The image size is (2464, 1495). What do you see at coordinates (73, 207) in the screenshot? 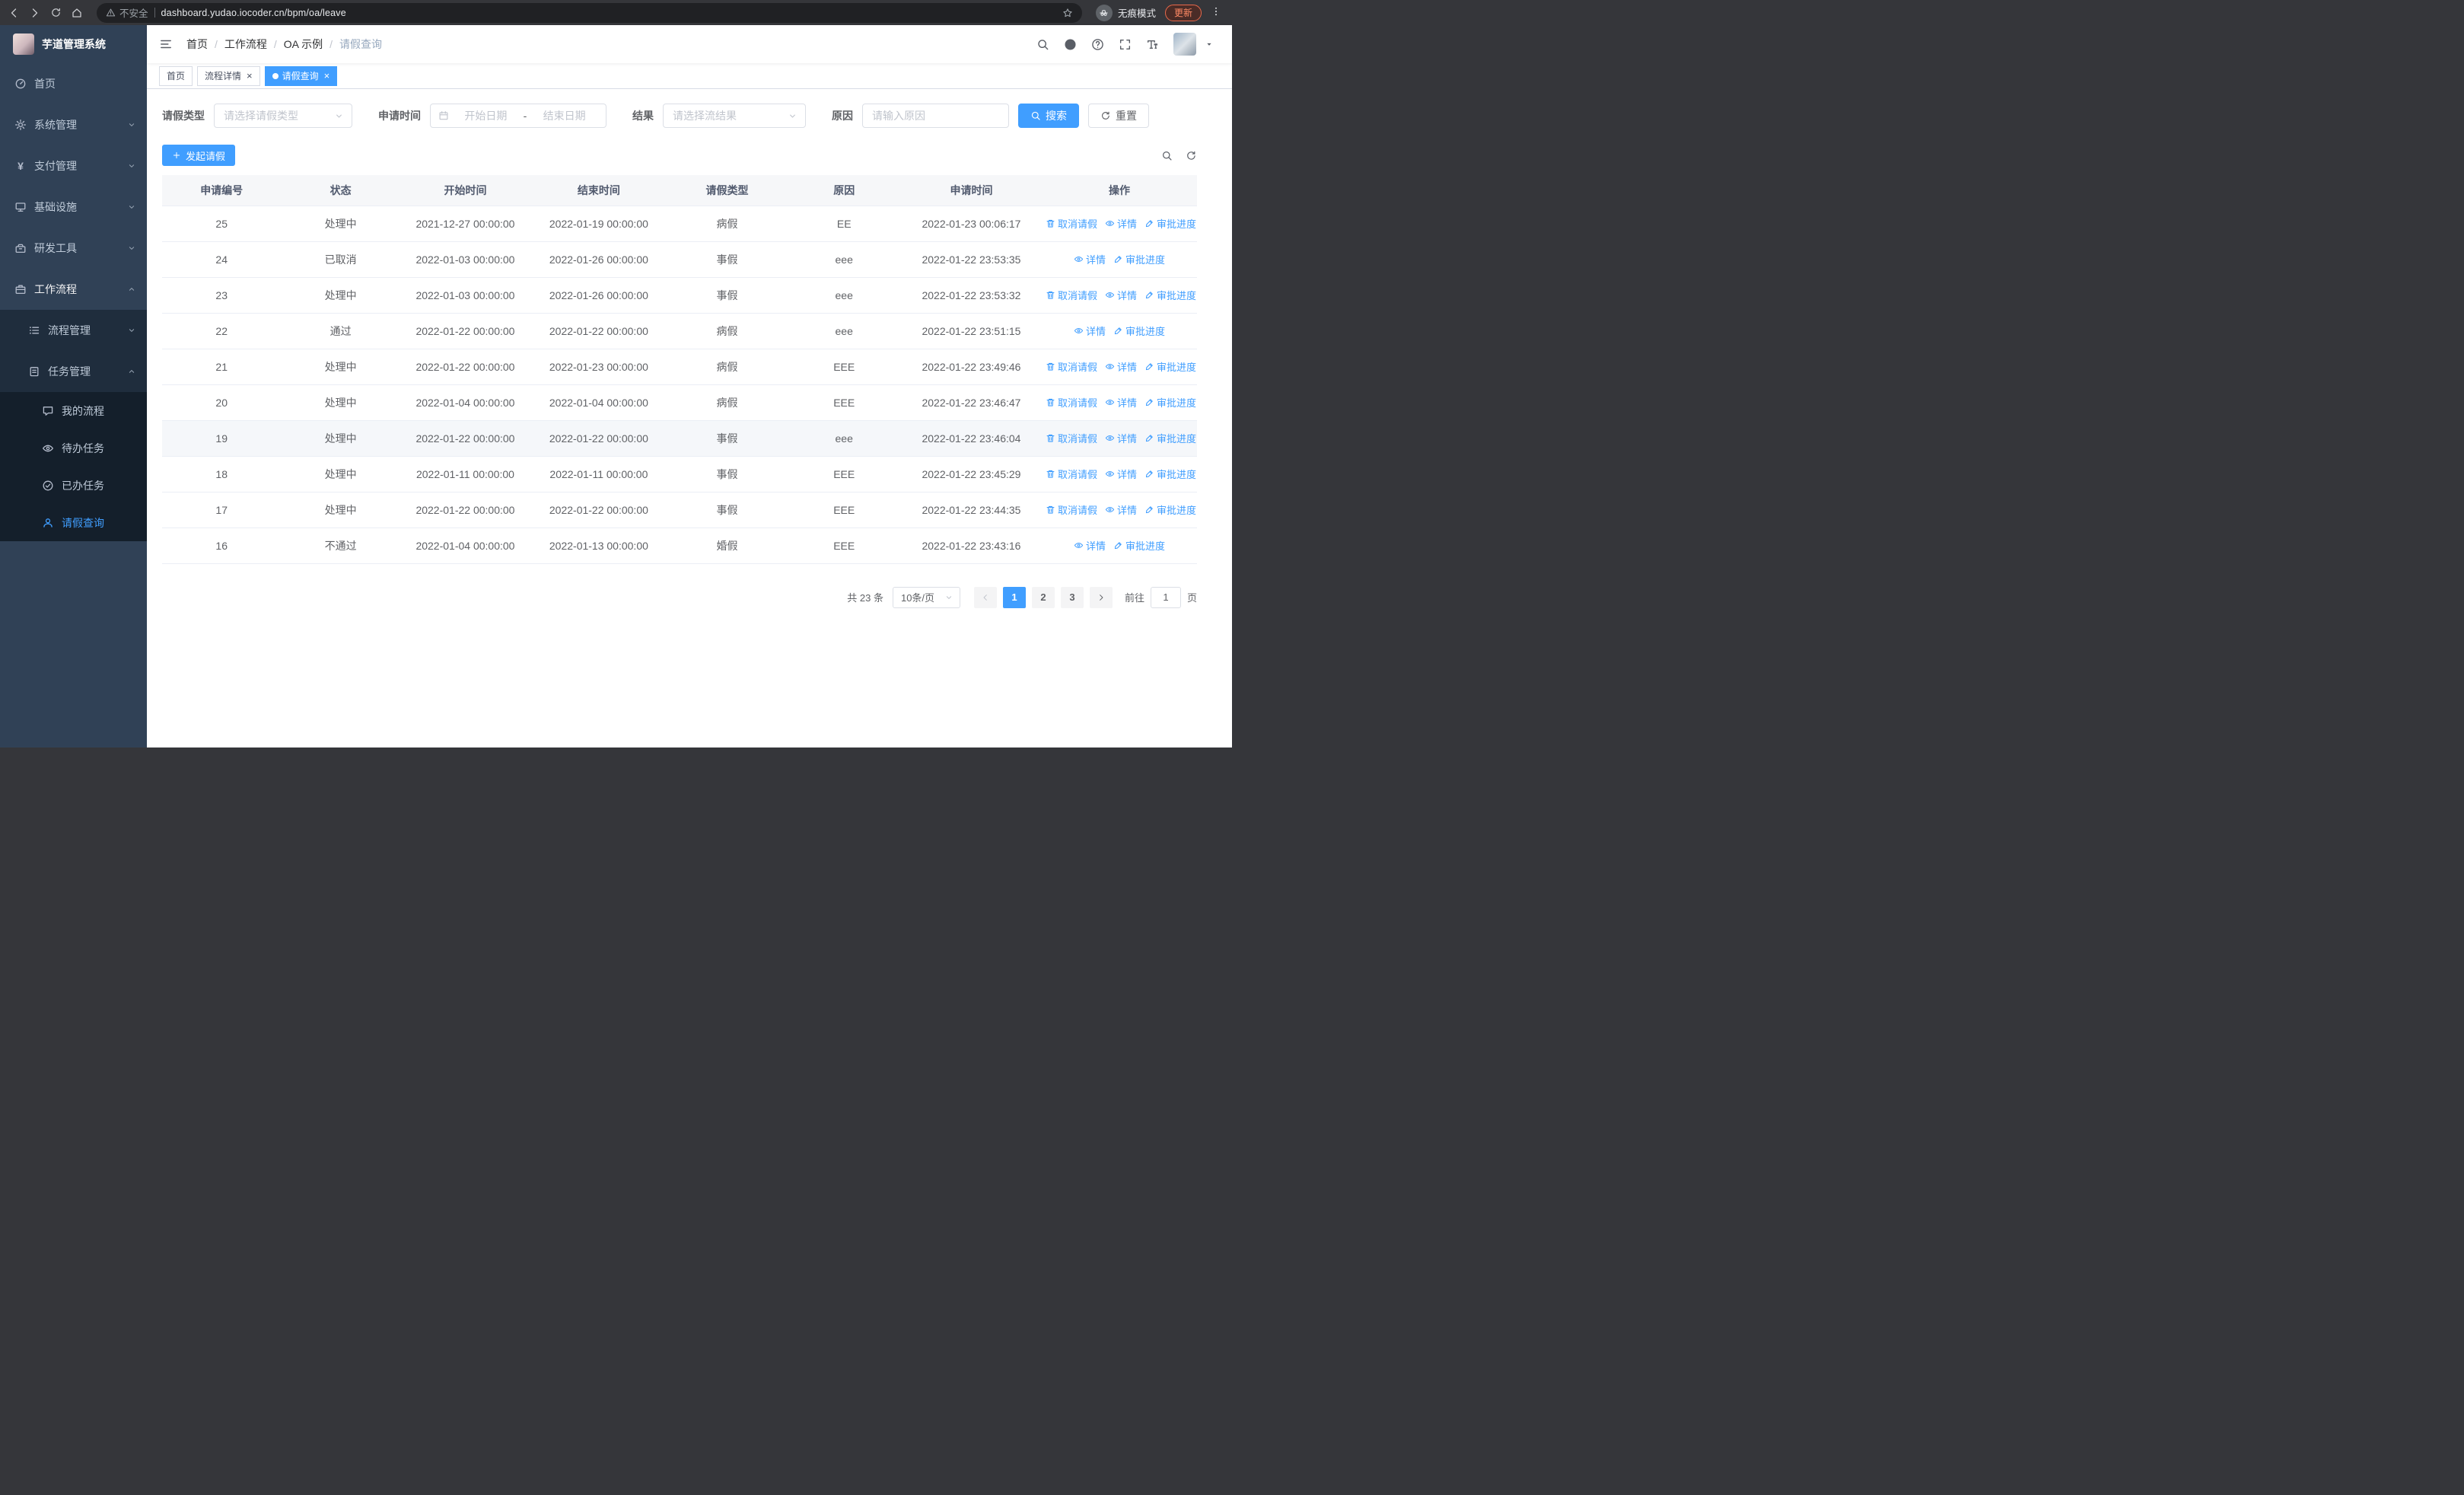
I see `sidebar-item-infrastructure: 基础设施` at bounding box center [73, 207].